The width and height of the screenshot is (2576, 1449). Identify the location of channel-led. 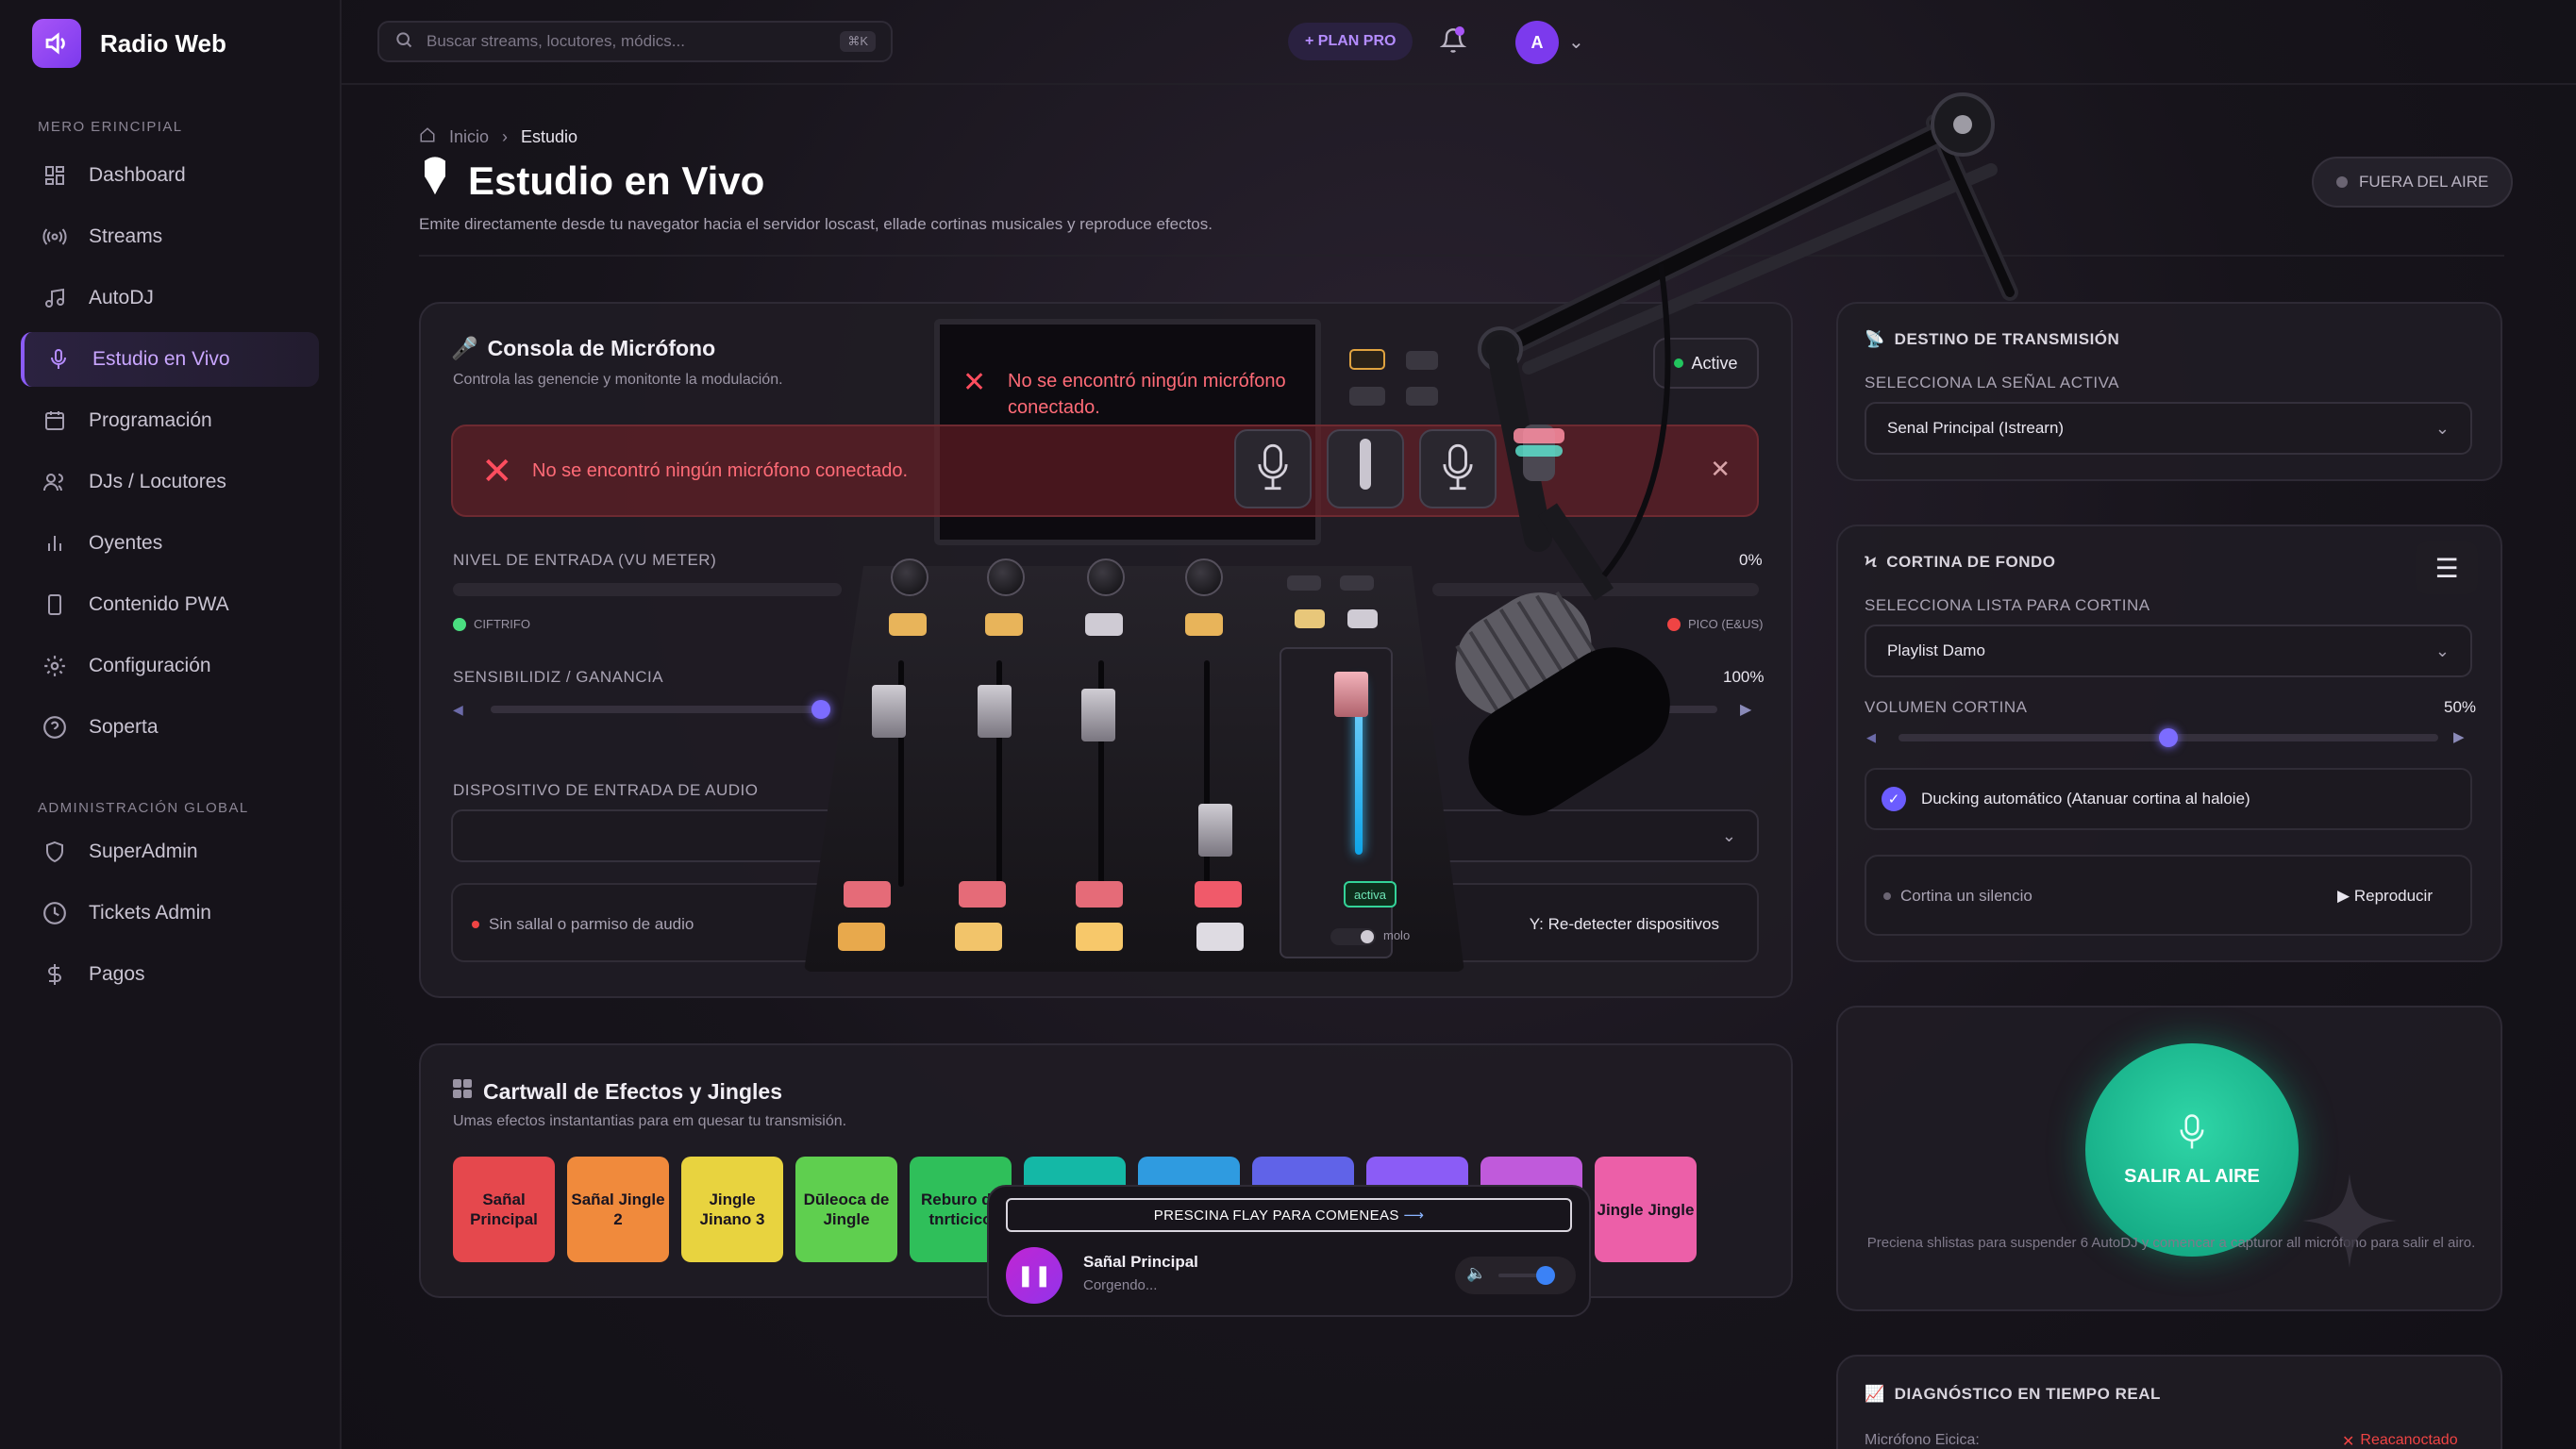
(1310, 618).